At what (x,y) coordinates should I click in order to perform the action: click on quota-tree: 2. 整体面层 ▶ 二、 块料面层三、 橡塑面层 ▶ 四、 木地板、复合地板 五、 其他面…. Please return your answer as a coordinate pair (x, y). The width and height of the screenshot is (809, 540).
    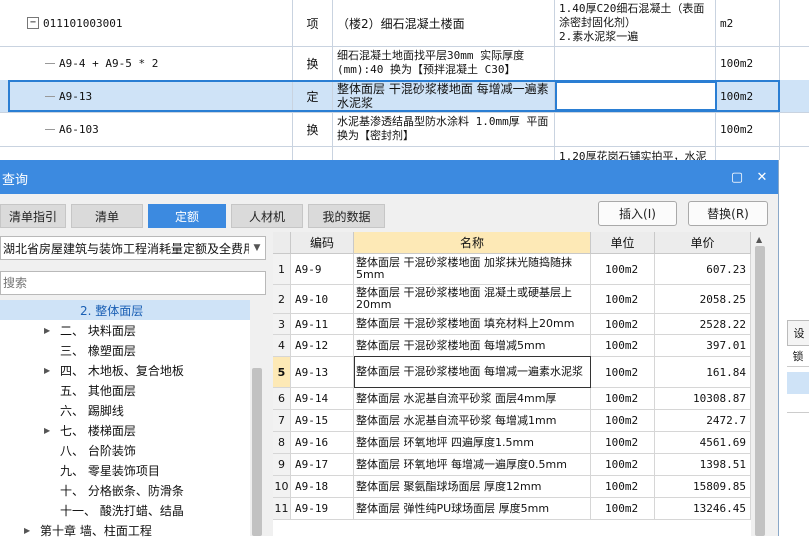
    Looking at the image, I should click on (132, 419).